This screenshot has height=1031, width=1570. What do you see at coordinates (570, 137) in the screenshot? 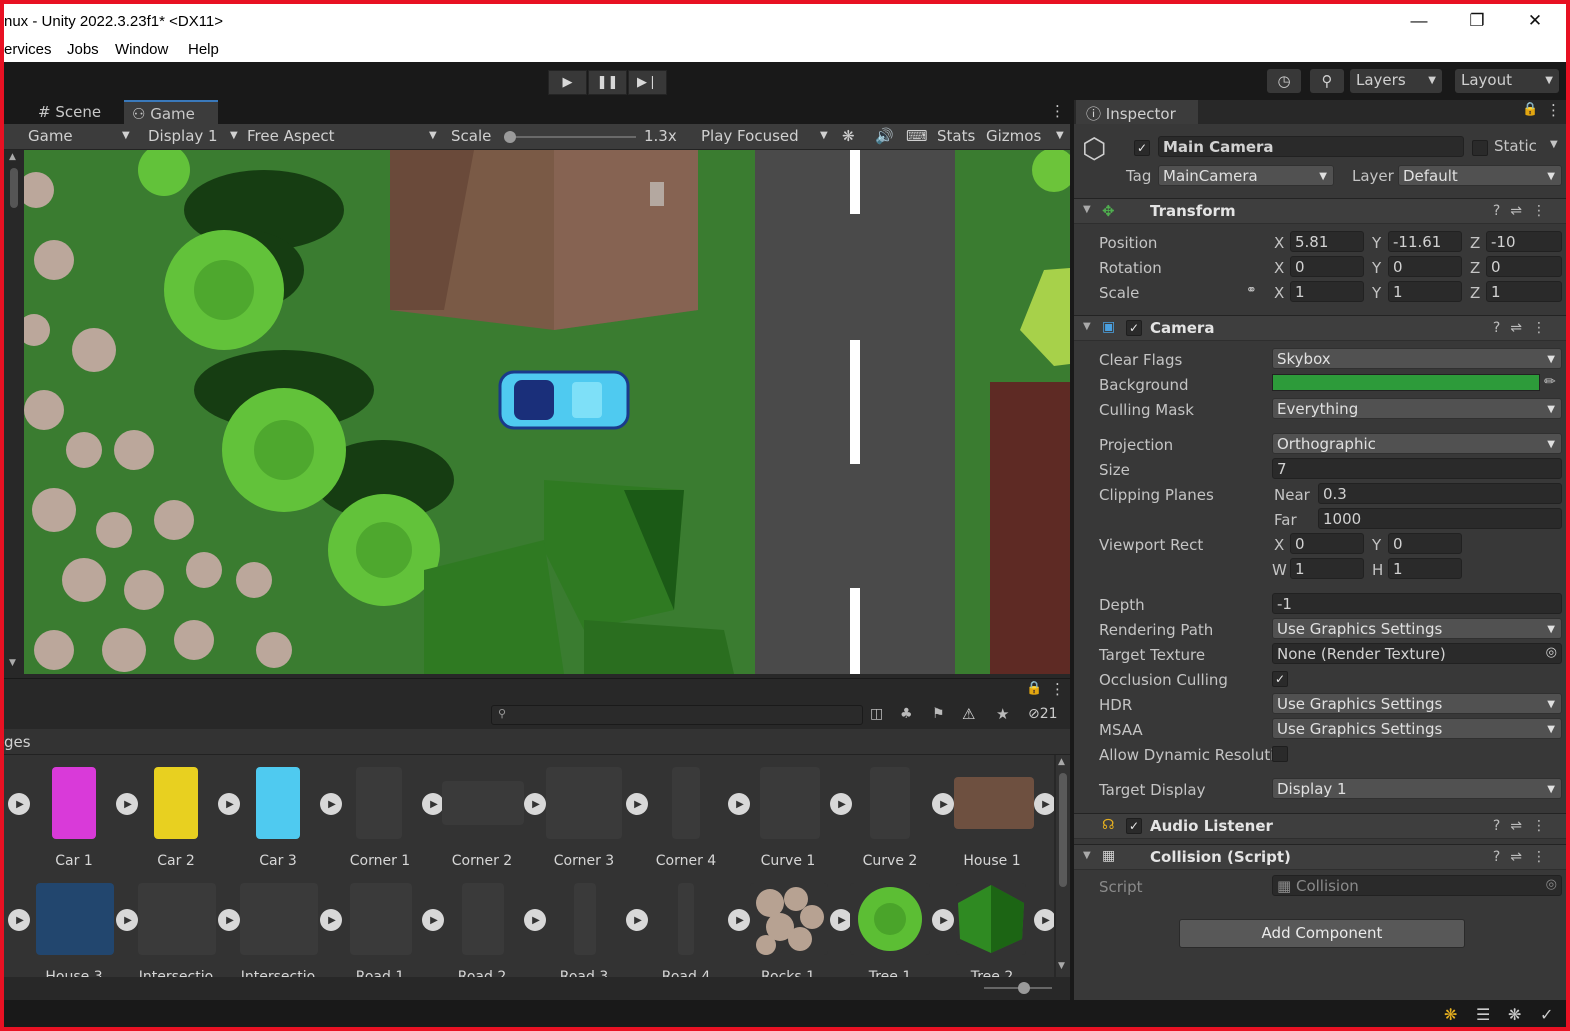
I see `scale-slider` at bounding box center [570, 137].